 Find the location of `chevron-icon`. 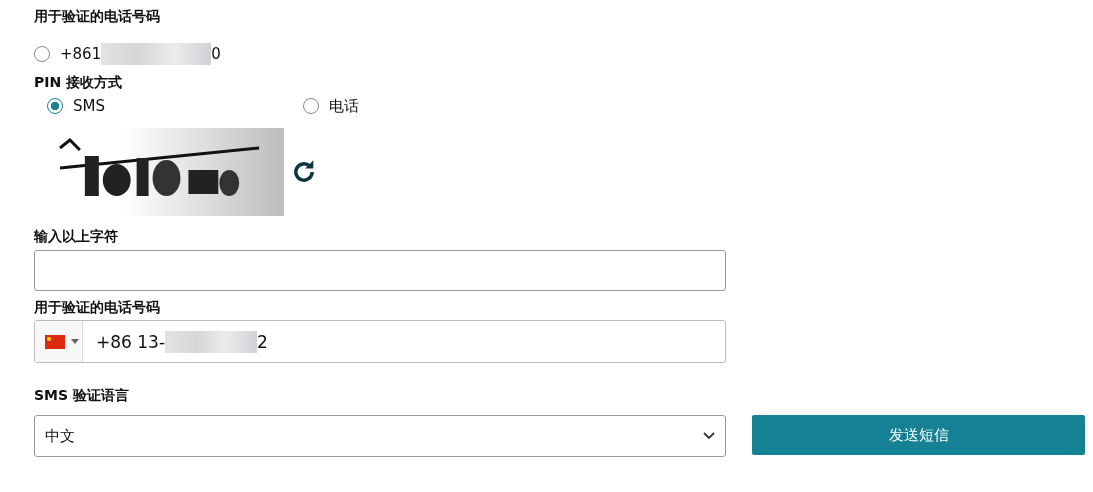

chevron-icon is located at coordinates (709, 436).